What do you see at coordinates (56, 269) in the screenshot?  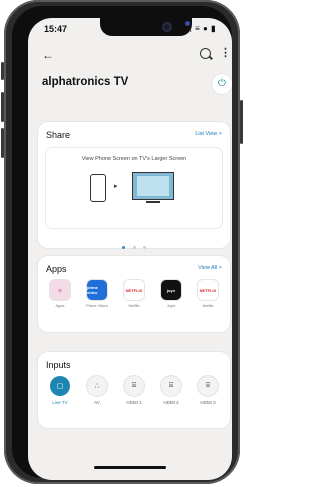 I see `apps-heading: Apps` at bounding box center [56, 269].